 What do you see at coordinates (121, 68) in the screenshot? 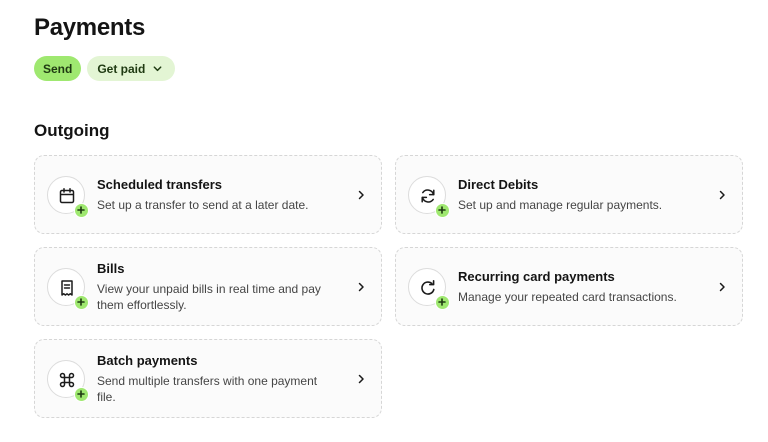
I see `tab-get-paid-label: Get paid` at bounding box center [121, 68].